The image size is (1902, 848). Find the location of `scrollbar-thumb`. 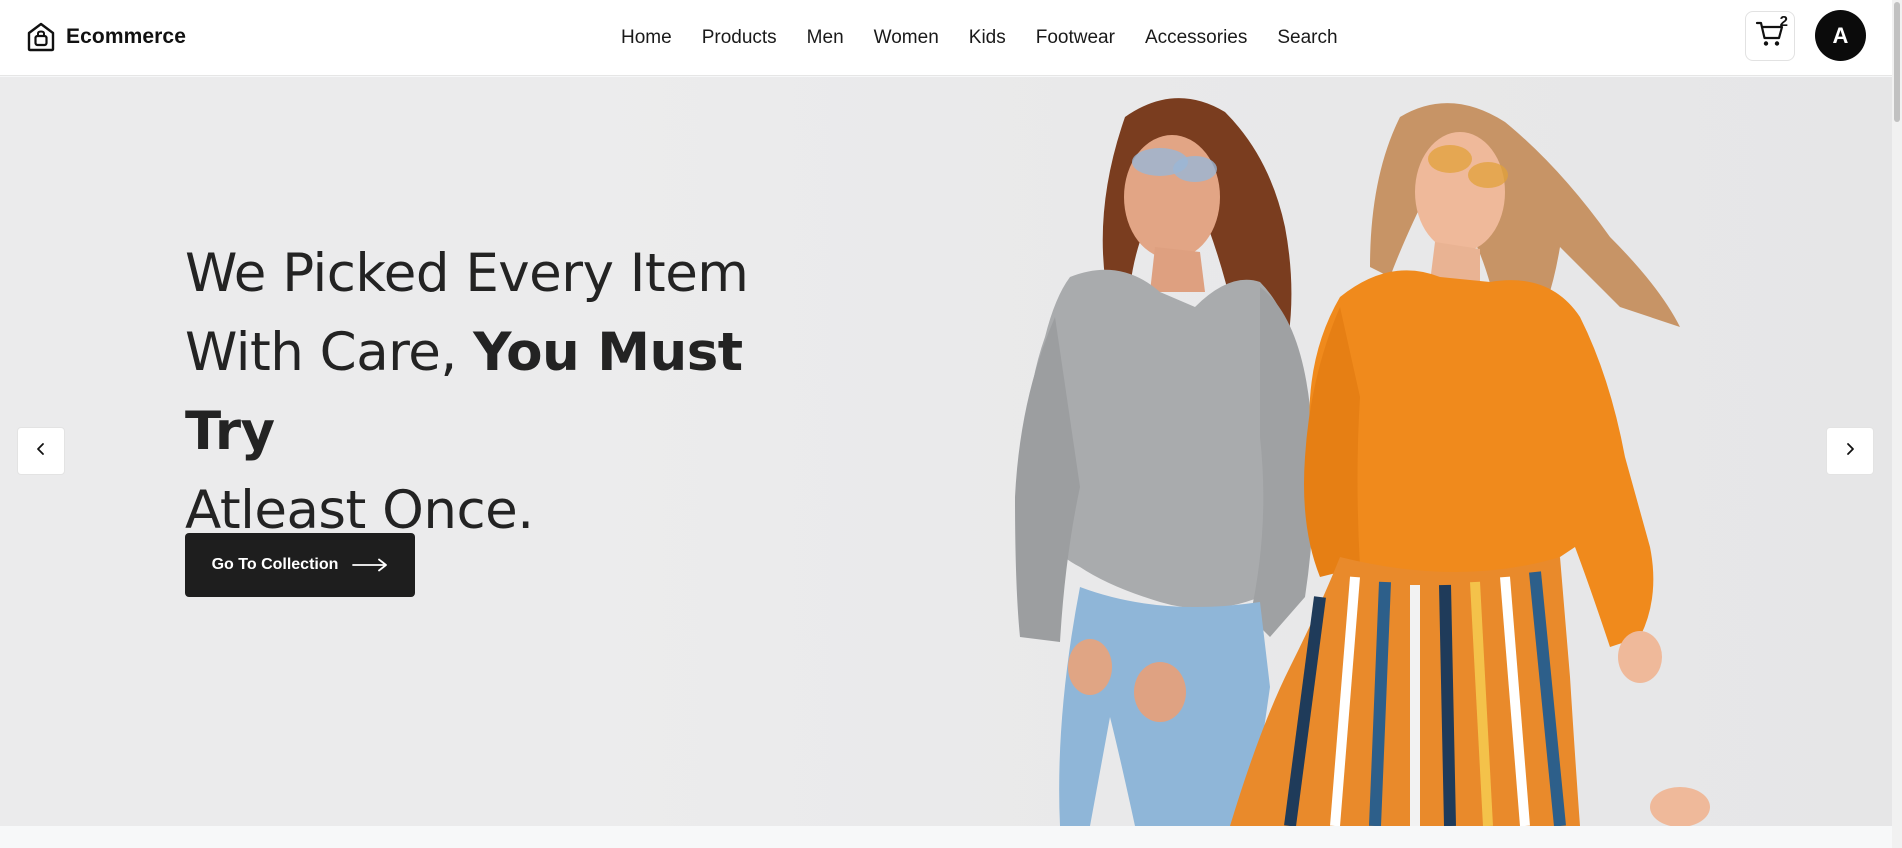

scrollbar-thumb is located at coordinates (1897, 62).